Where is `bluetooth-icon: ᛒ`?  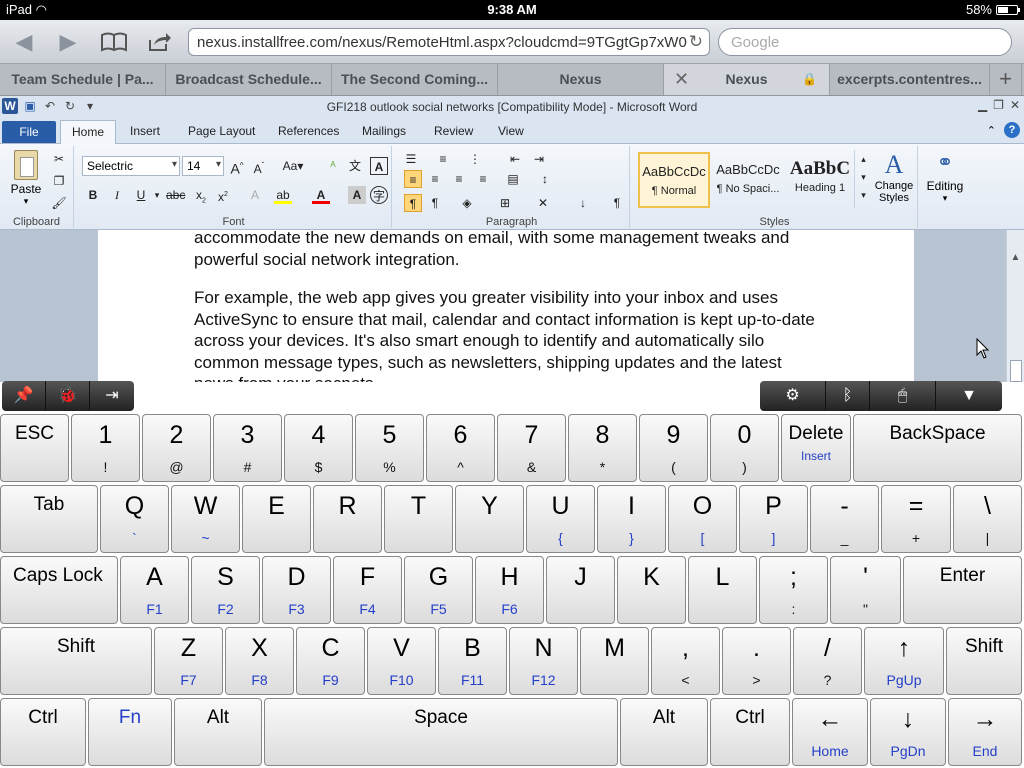
bluetooth-icon: ᛒ is located at coordinates (848, 396).